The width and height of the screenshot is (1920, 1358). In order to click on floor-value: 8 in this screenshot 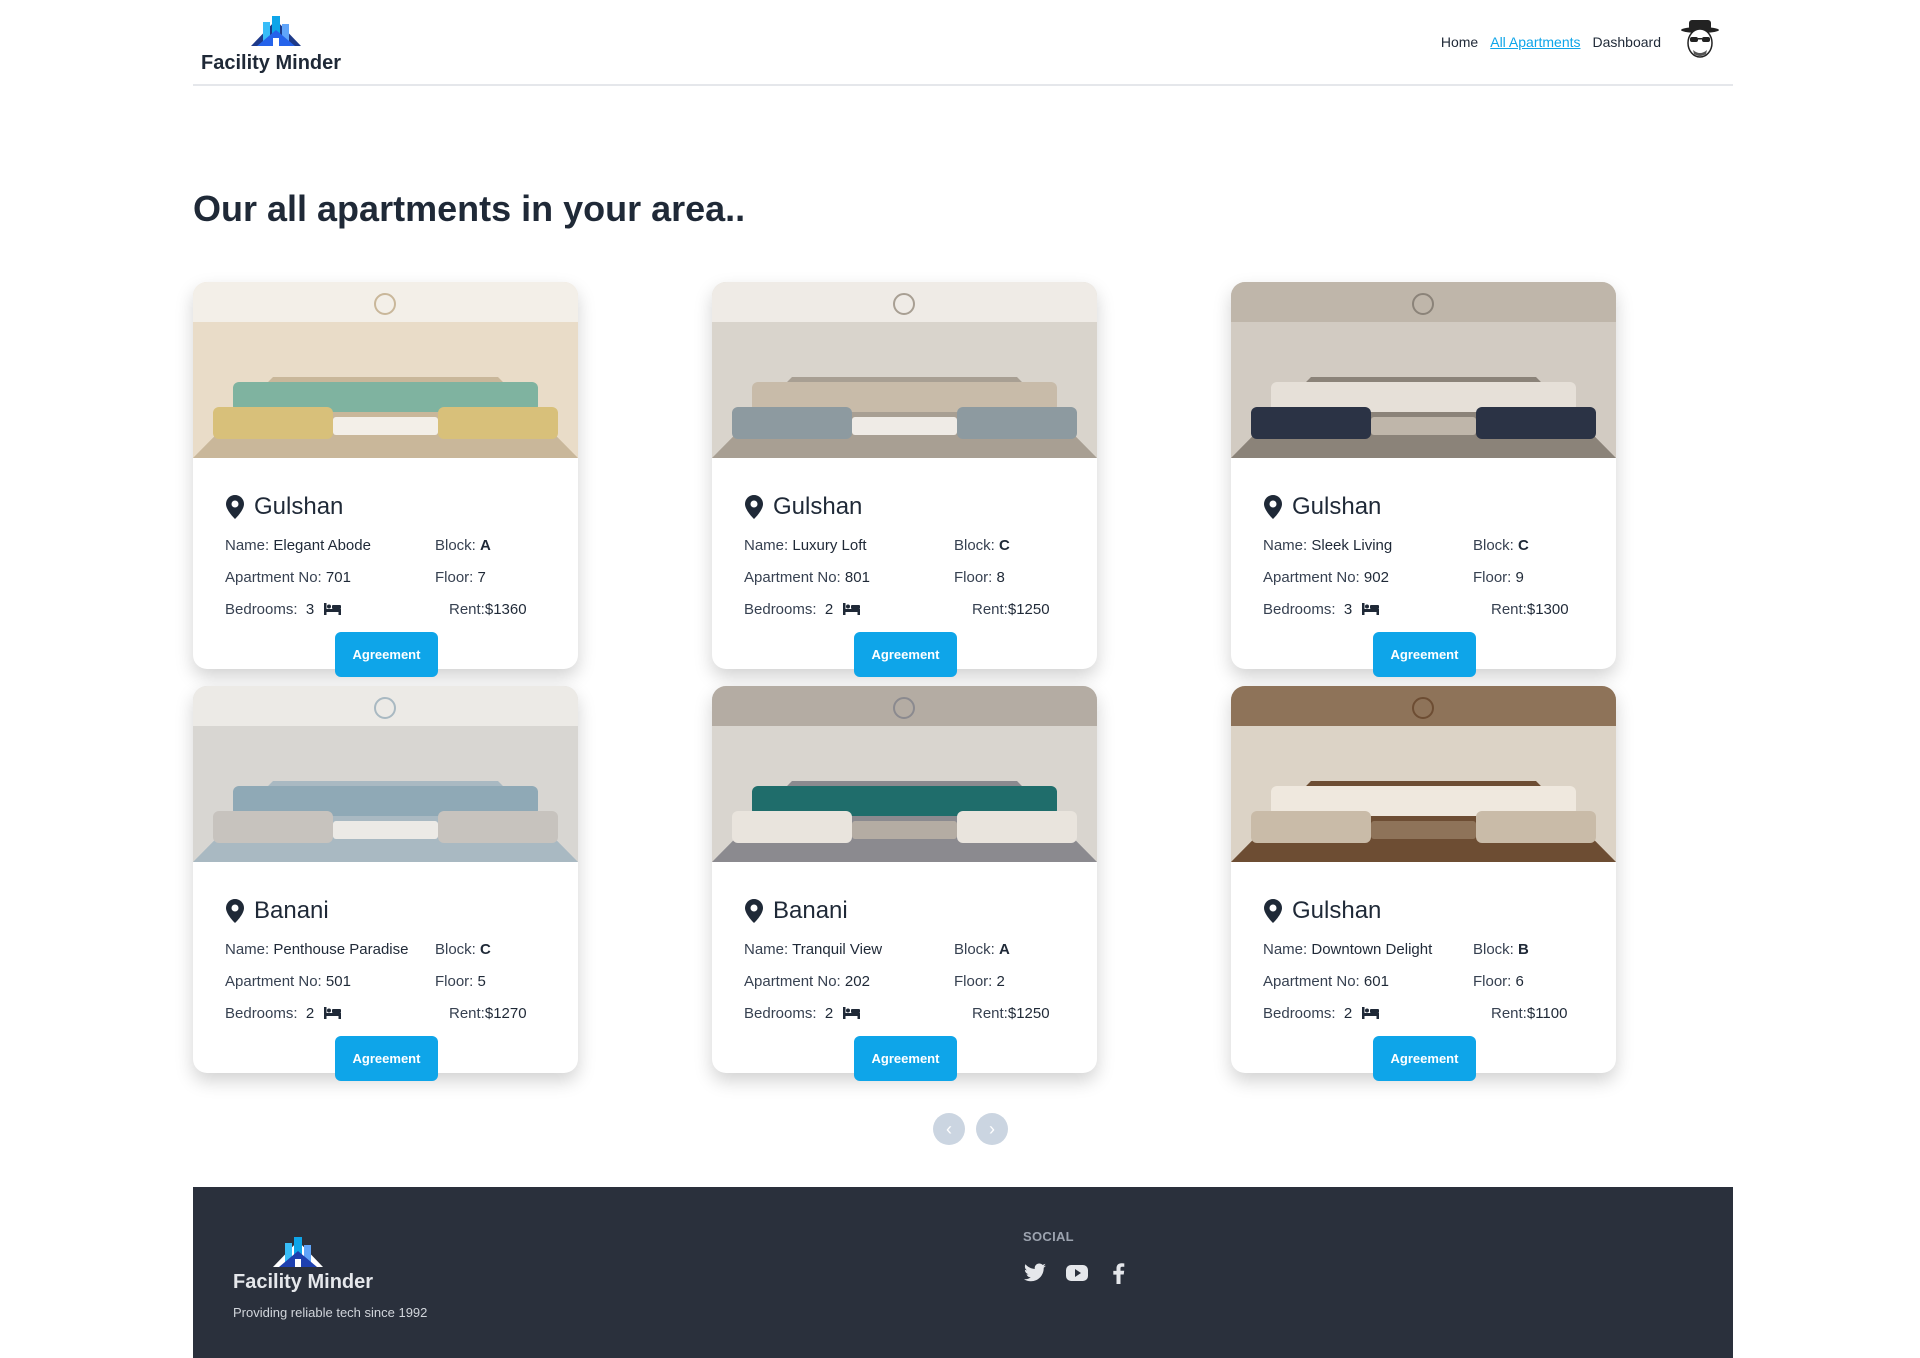, I will do `click(1000, 577)`.